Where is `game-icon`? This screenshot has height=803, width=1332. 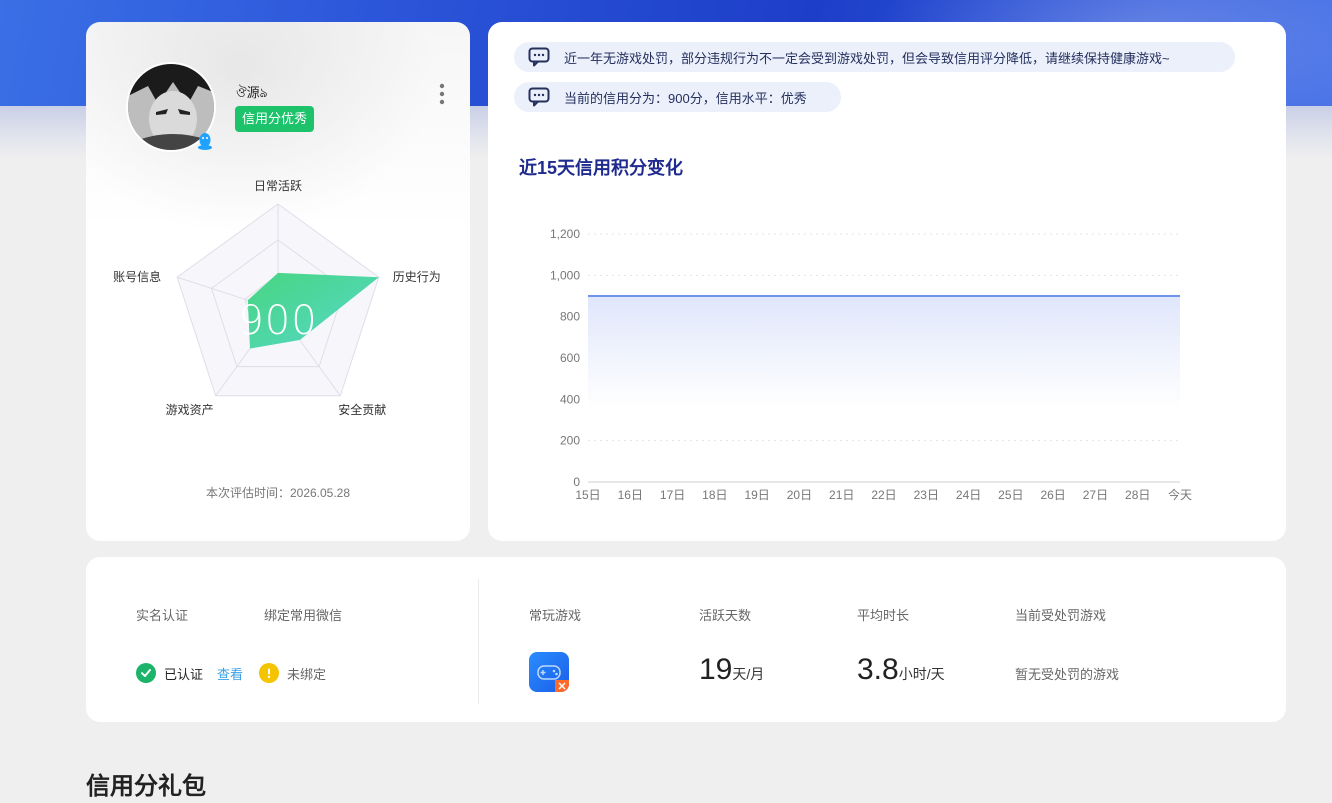 game-icon is located at coordinates (549, 672).